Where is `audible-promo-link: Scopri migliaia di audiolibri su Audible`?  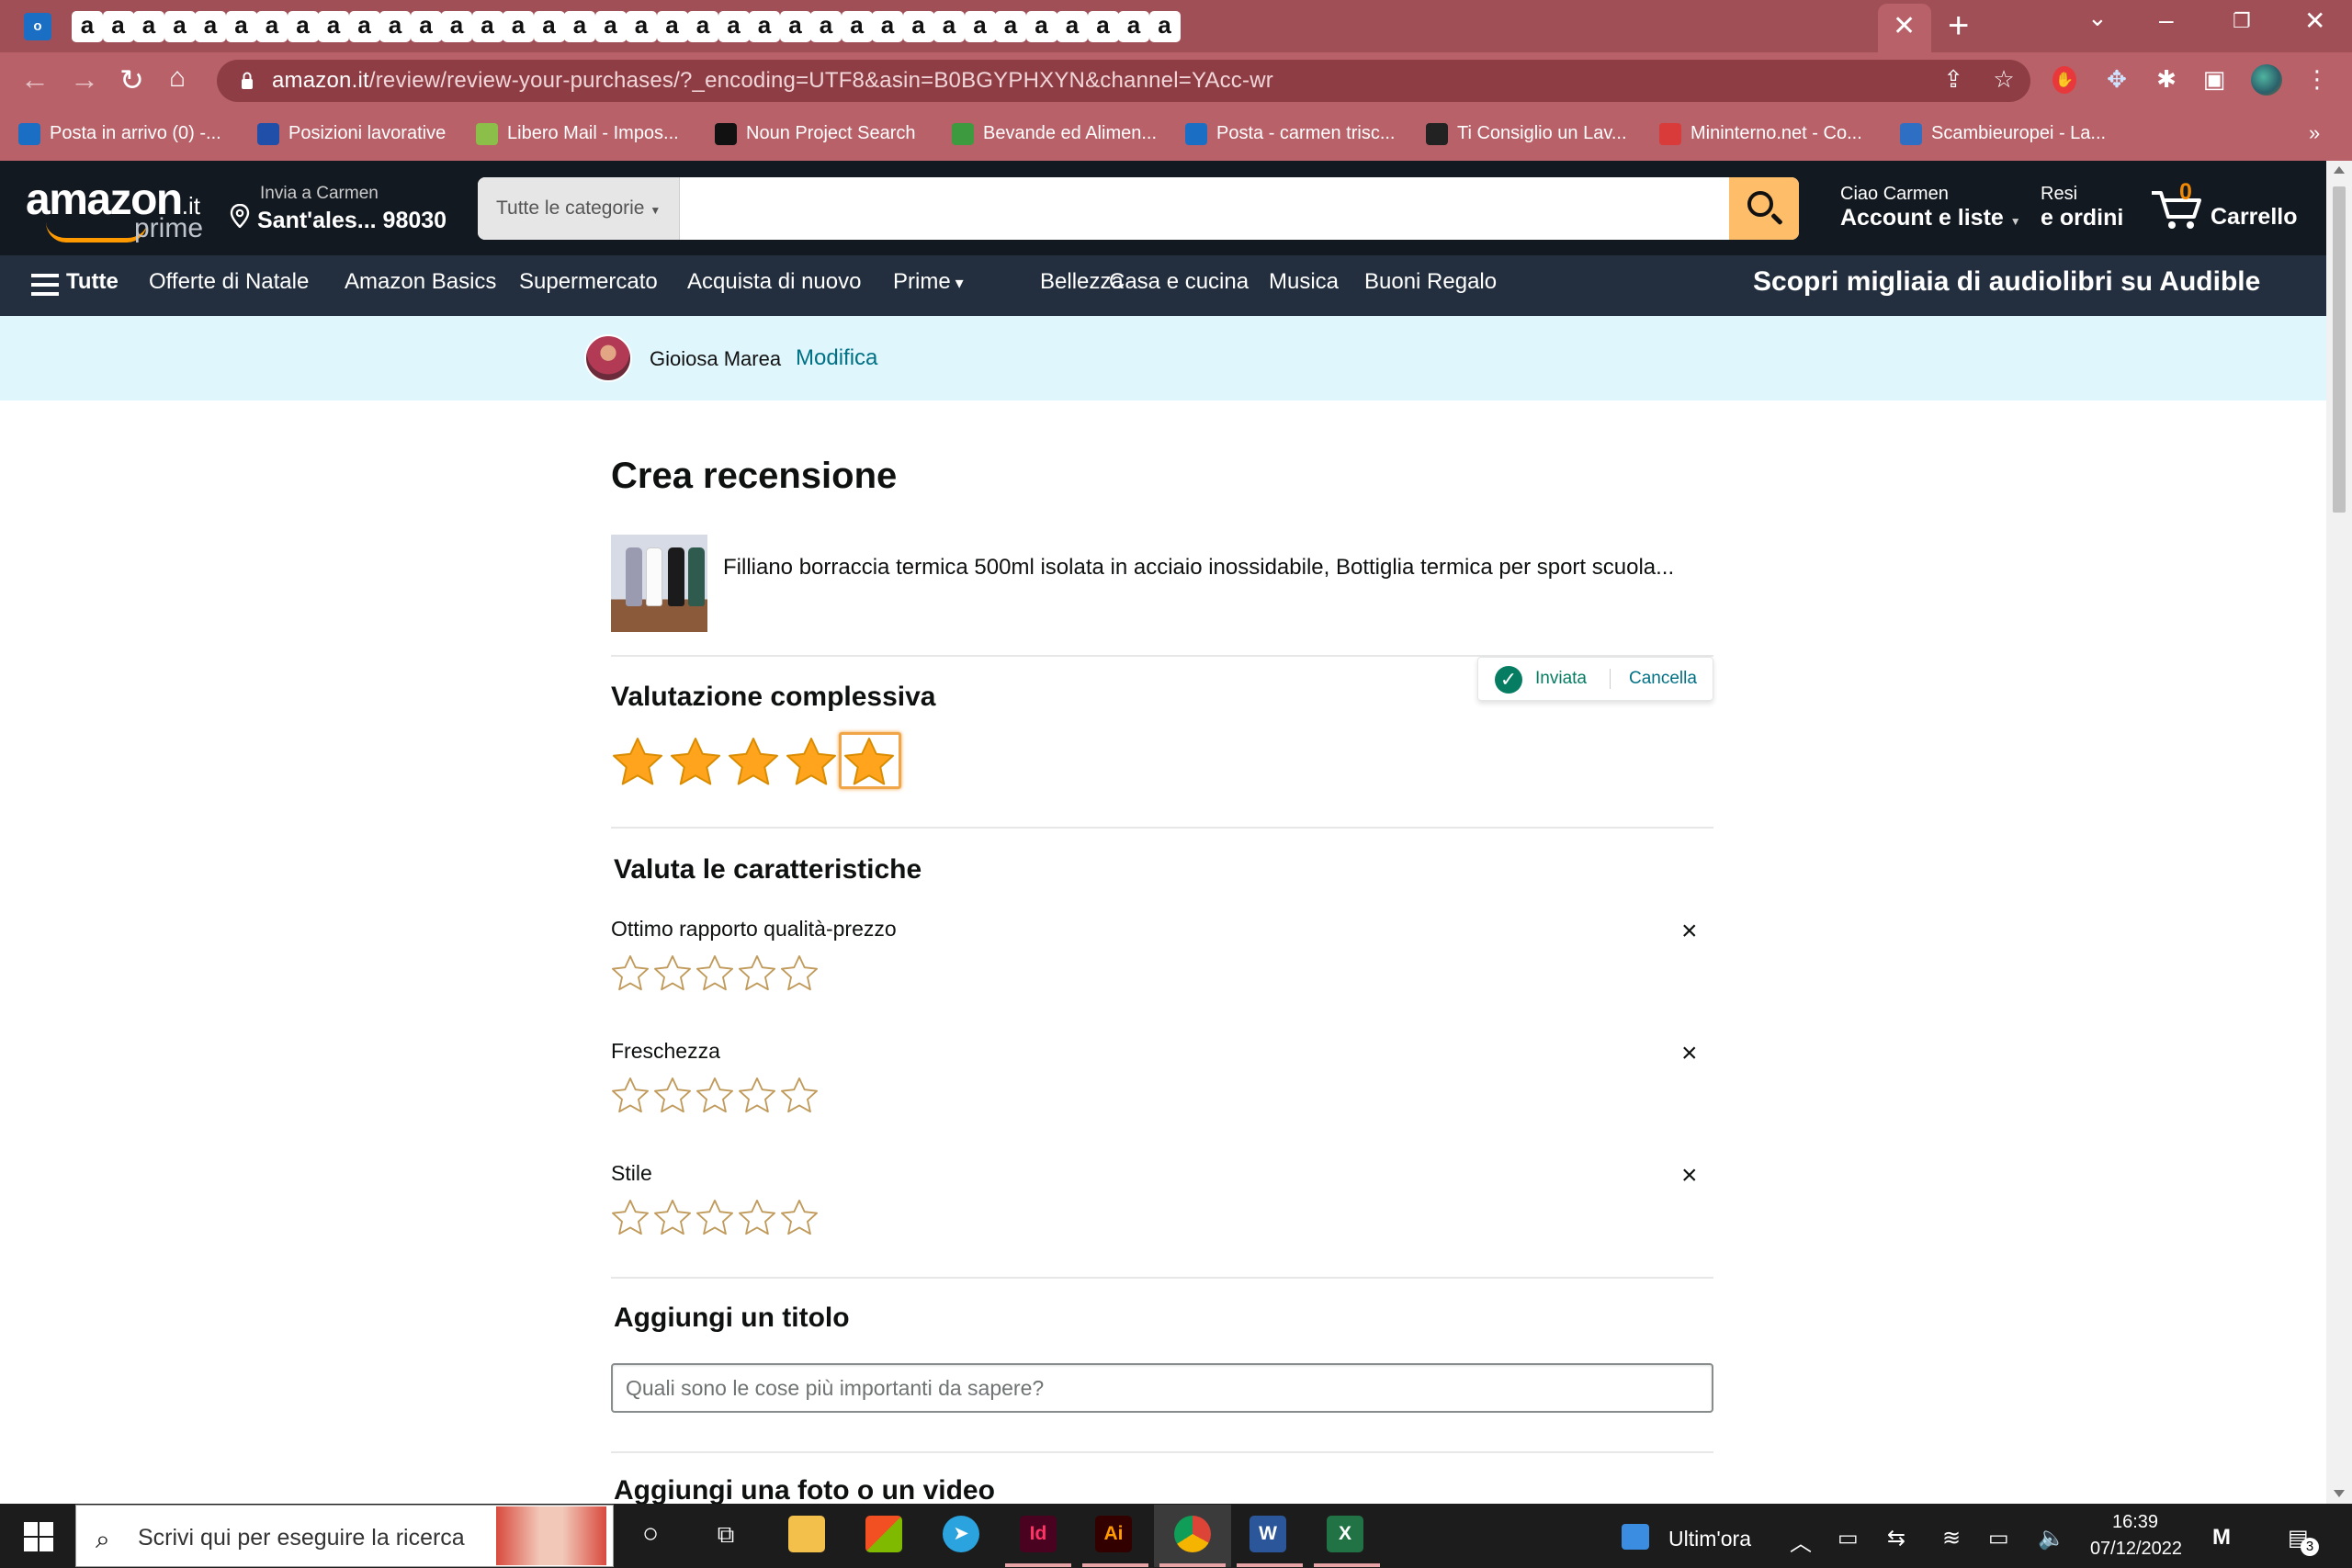 audible-promo-link: Scopri migliaia di audiolibri su Audible is located at coordinates (2006, 282).